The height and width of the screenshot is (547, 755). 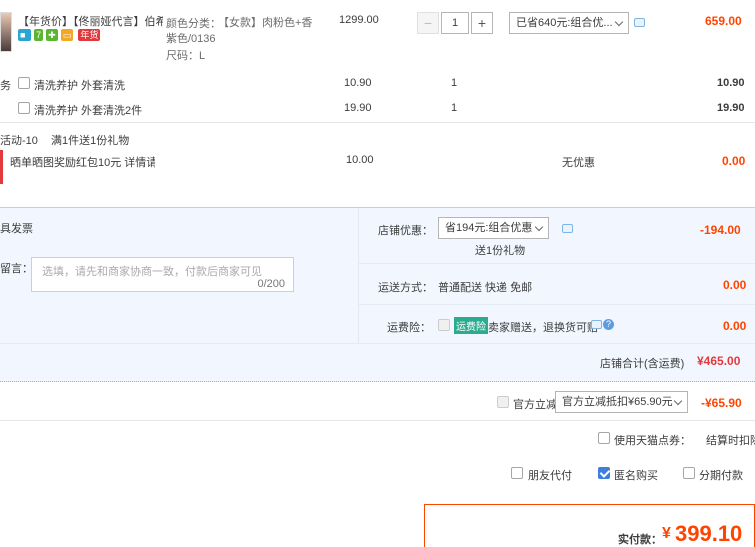 What do you see at coordinates (405, 231) in the screenshot?
I see `shop-discount-label: 店铺优惠：` at bounding box center [405, 231].